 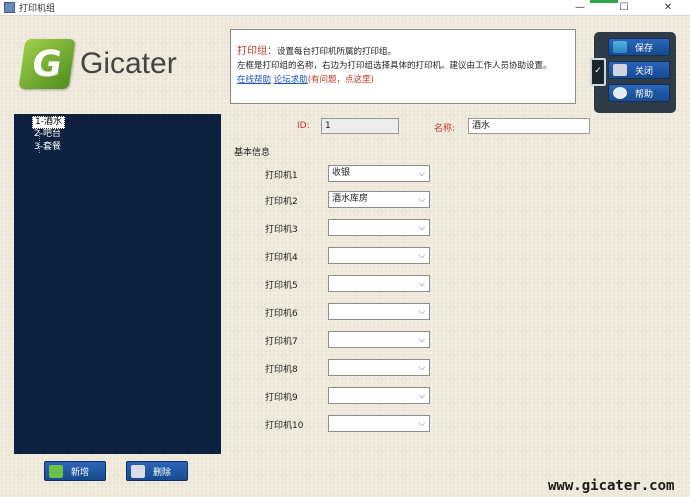 I want to click on delete-label: 删除, so click(x=162, y=472).